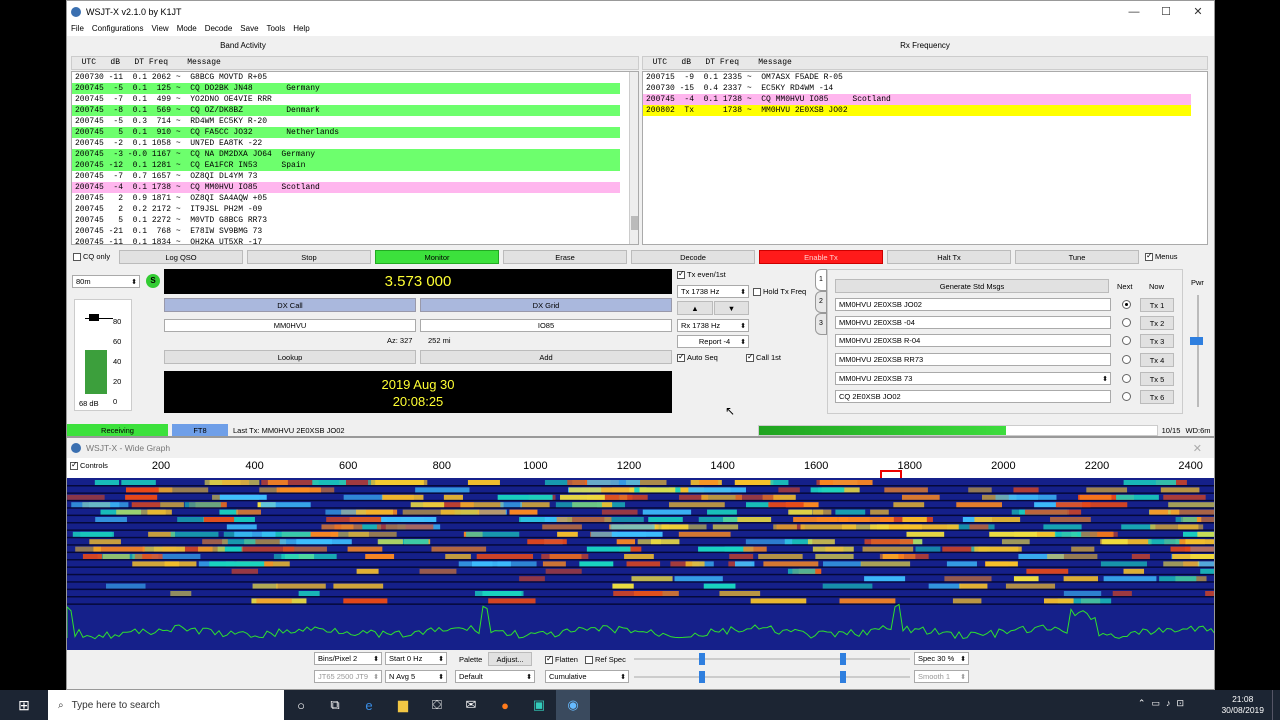  I want to click on gain-slider-handle, so click(702, 659).